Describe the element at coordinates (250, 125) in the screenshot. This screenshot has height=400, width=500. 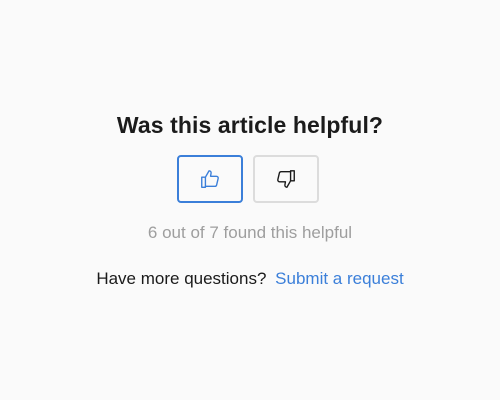
I see `feedback-title: Was this article helpful?` at that location.